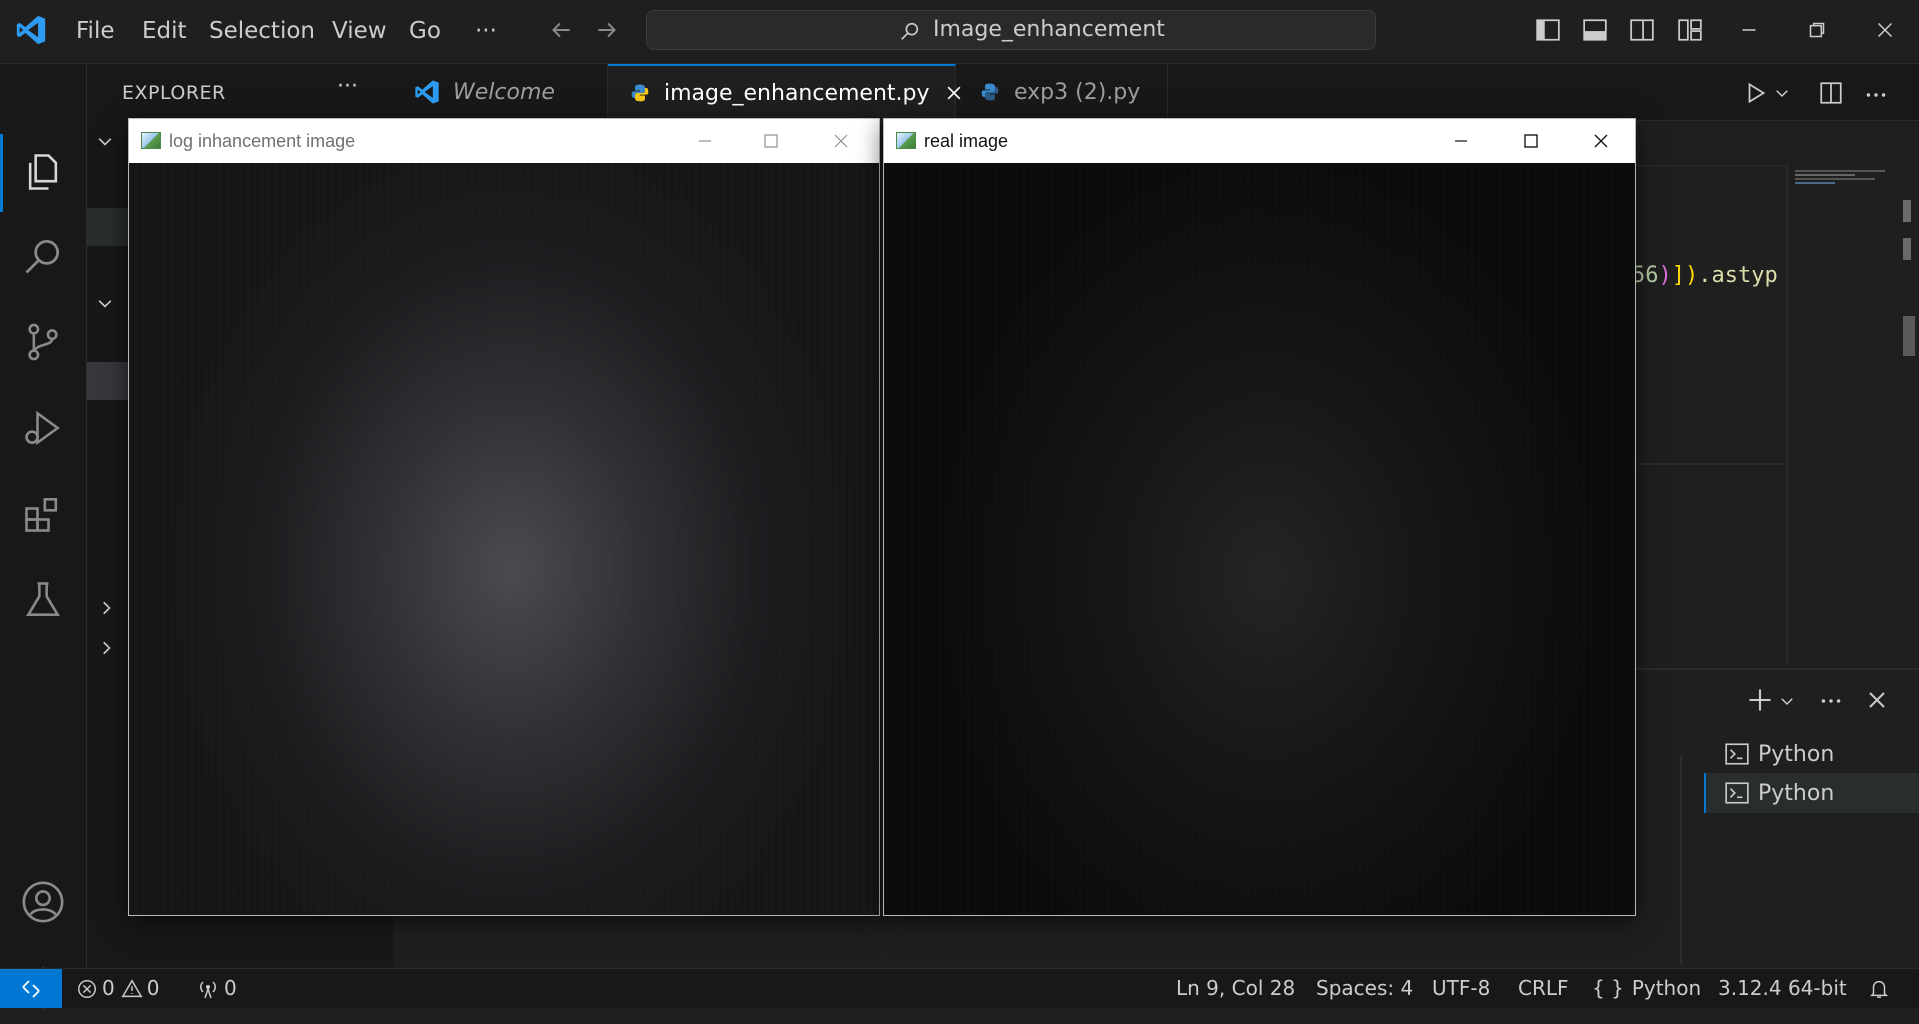  I want to click on menu-file: File, so click(95, 31).